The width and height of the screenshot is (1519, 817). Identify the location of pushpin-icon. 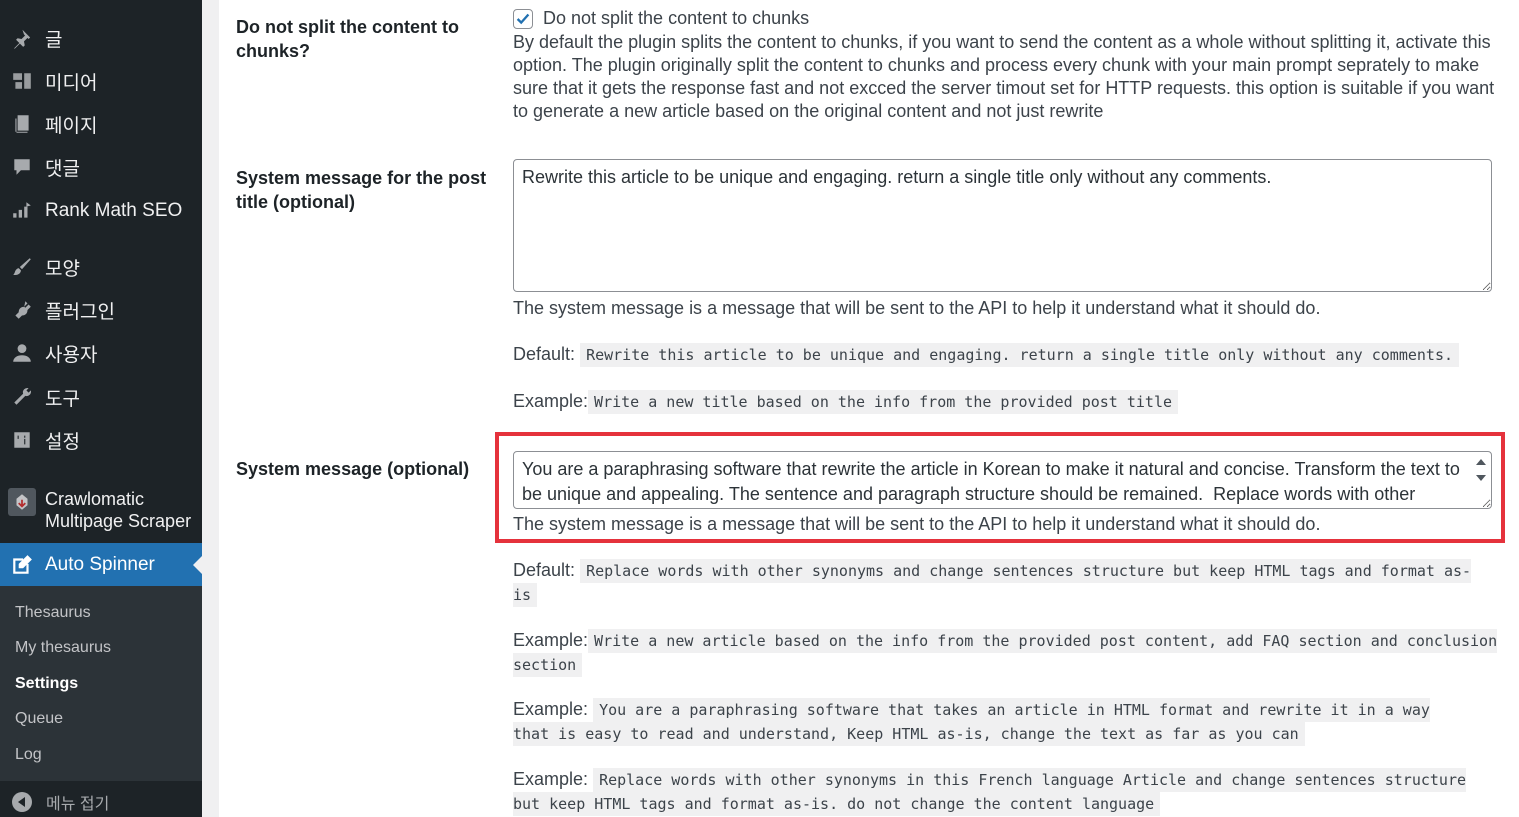
(22, 38).